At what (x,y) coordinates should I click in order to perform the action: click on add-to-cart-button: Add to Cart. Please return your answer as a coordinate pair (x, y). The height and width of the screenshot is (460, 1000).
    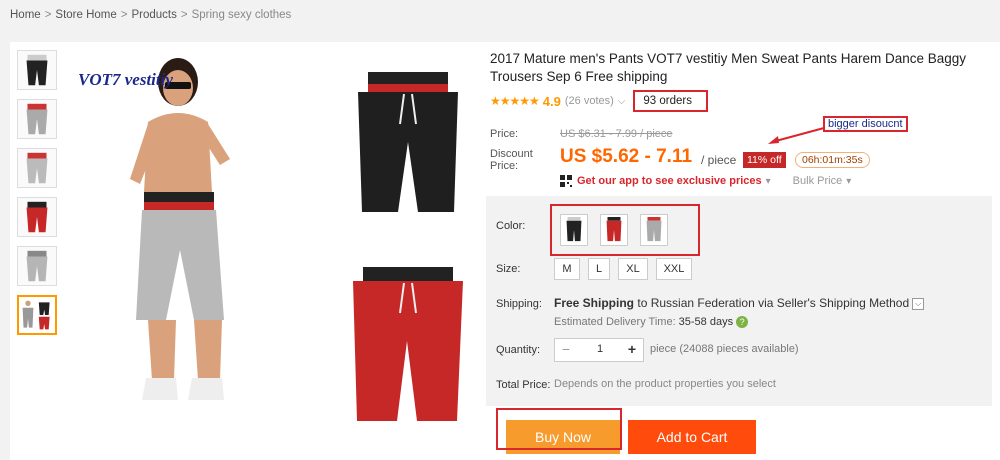
    Looking at the image, I should click on (692, 437).